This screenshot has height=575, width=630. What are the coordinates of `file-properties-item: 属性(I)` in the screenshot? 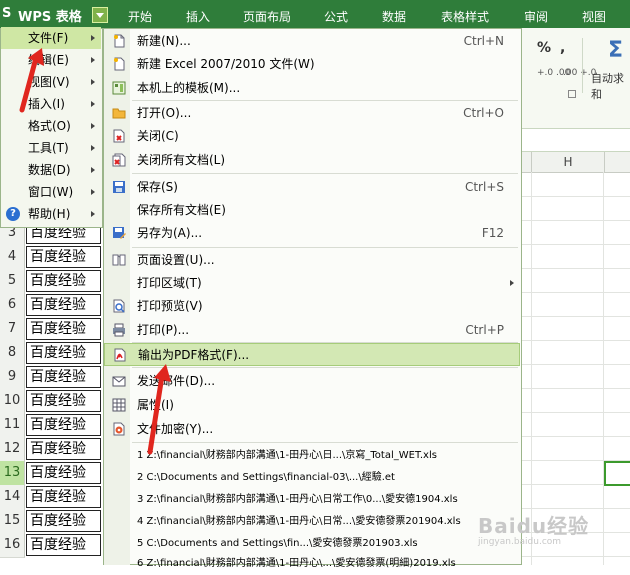 It's located at (312, 405).